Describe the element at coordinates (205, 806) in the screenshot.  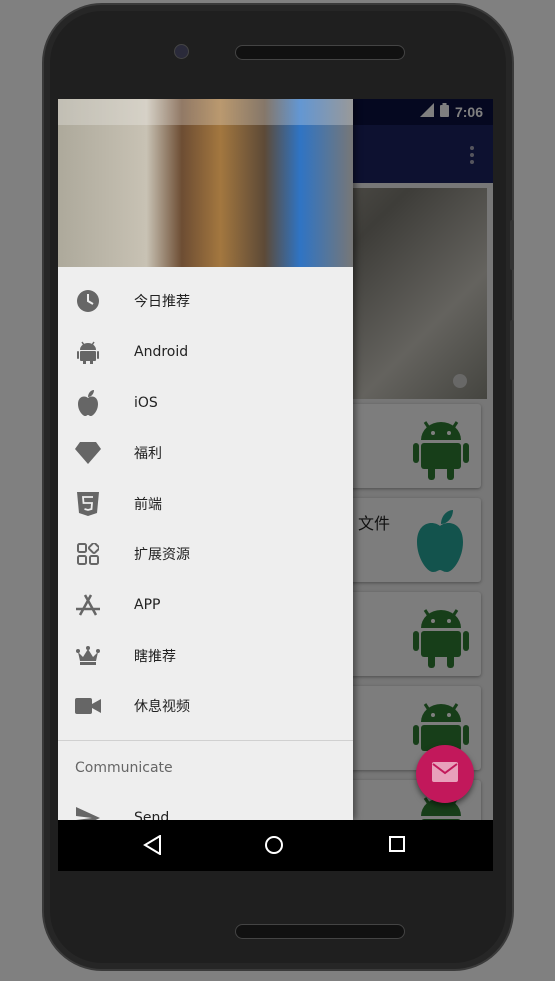
I see `menu-item-send: Send` at that location.